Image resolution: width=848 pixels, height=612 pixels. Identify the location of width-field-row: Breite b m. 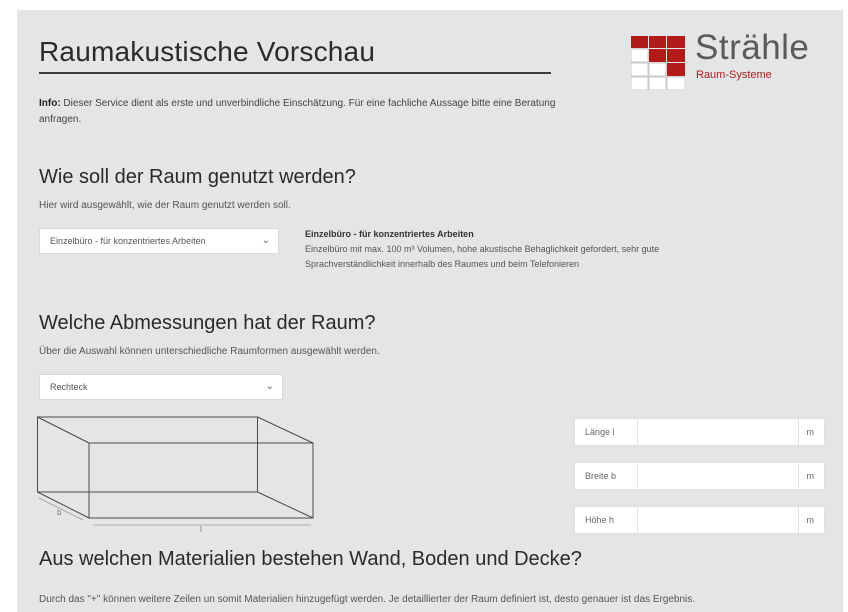
(699, 476).